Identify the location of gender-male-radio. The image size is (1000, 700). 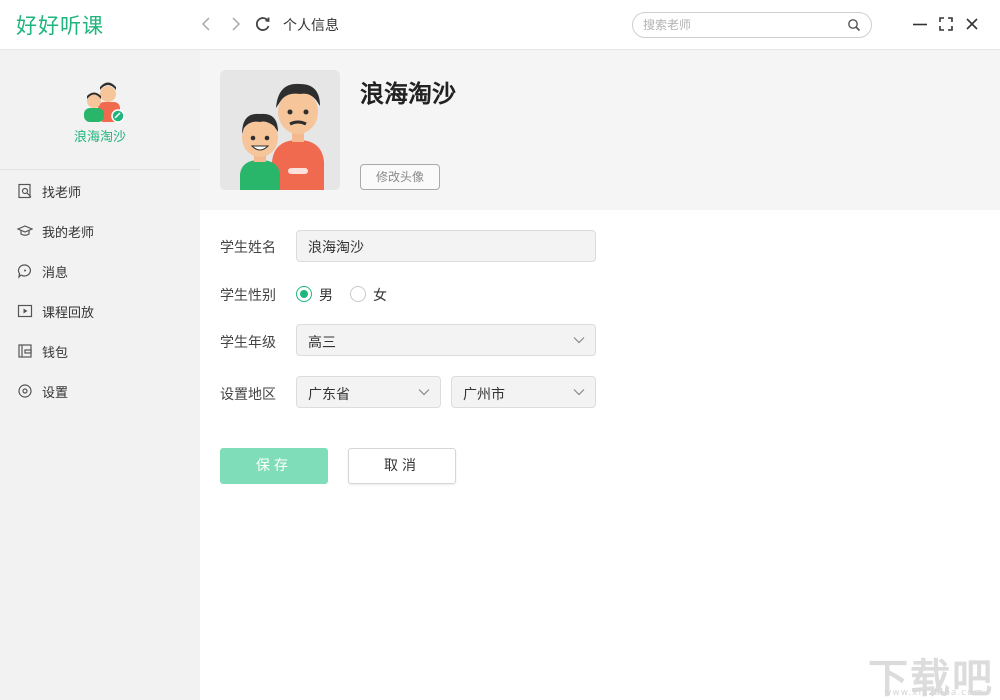
(304, 294).